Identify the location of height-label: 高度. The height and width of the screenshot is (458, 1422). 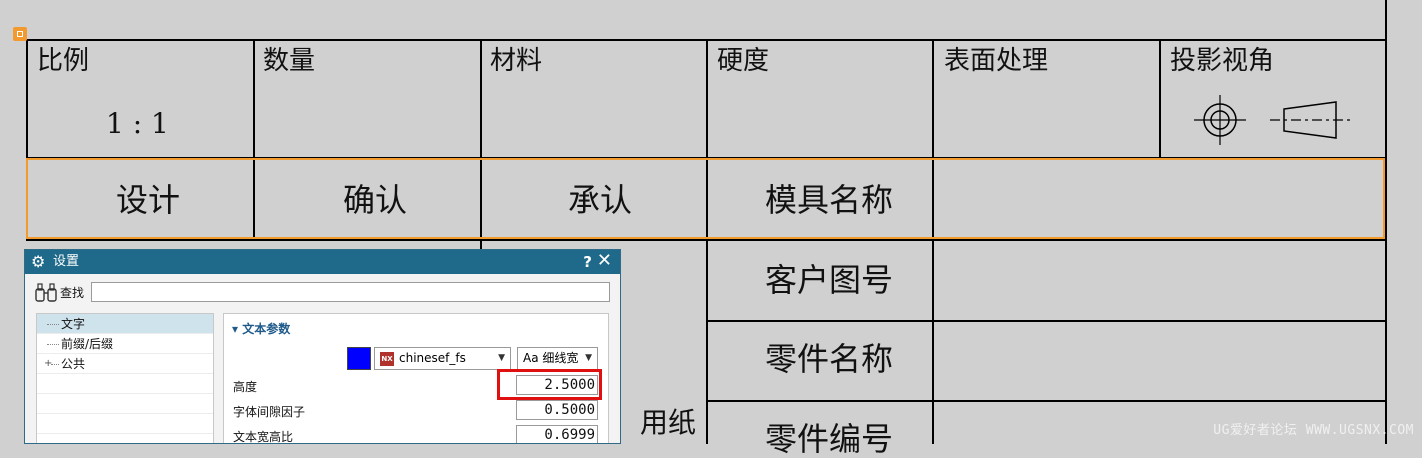
(245, 387).